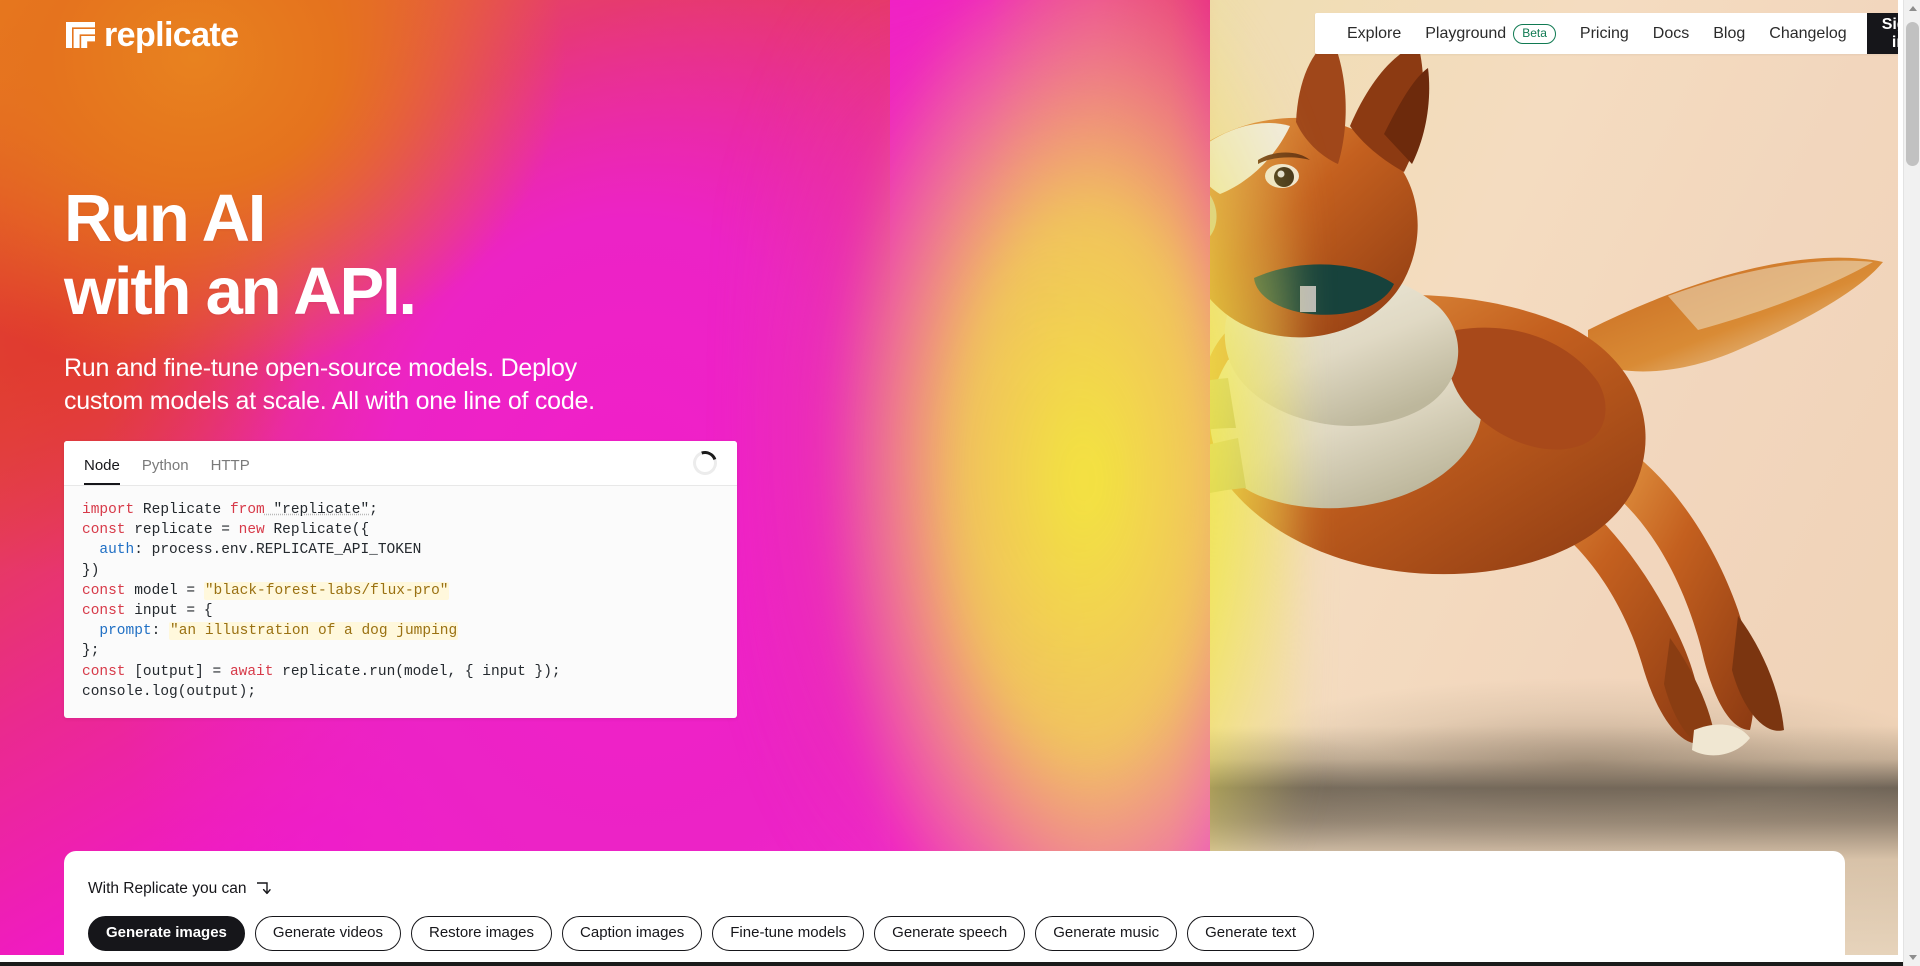  What do you see at coordinates (951, 964) in the screenshot?
I see `page-bottom-edge` at bounding box center [951, 964].